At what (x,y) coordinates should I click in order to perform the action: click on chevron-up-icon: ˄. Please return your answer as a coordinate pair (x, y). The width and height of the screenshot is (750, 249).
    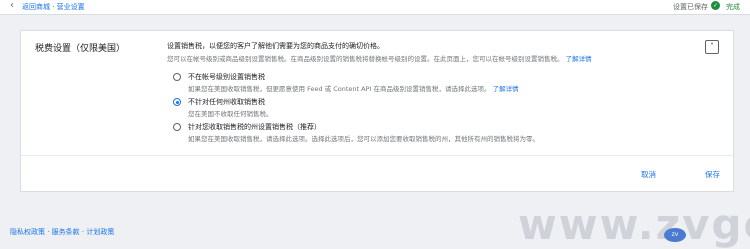
    Looking at the image, I should click on (712, 46).